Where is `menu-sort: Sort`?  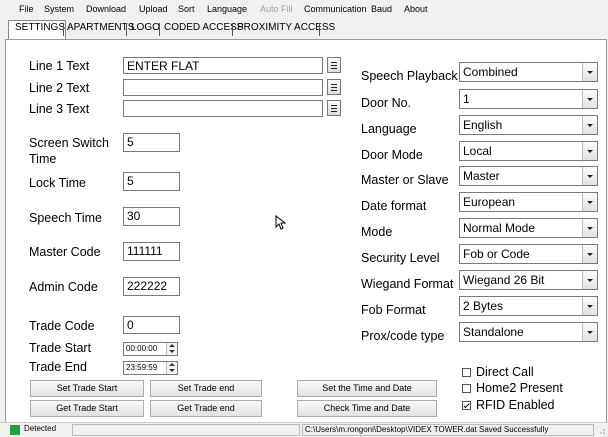 menu-sort: Sort is located at coordinates (186, 9).